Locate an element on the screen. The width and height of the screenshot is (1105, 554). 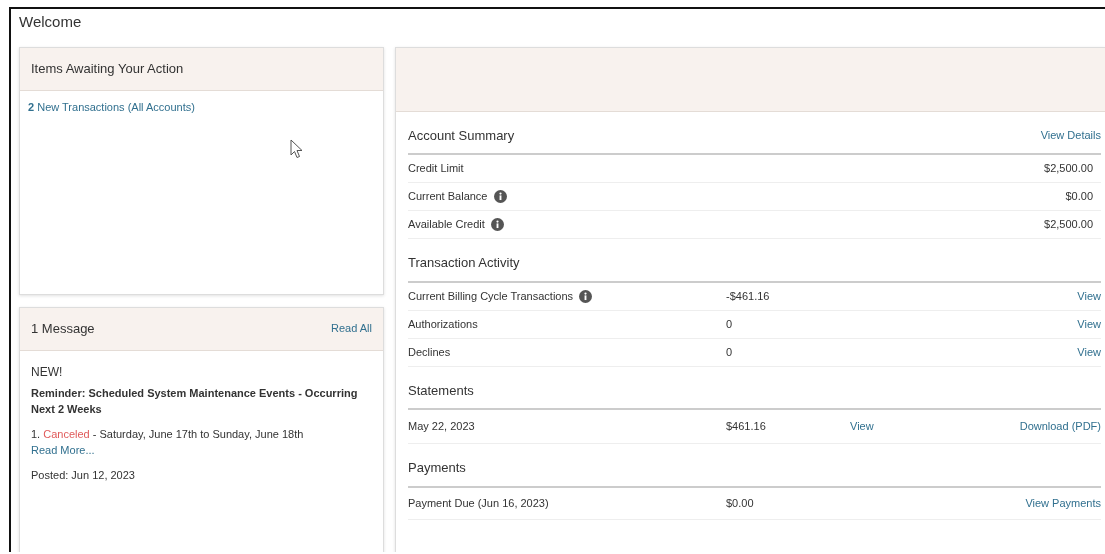
row-label: Authorizations is located at coordinates (443, 324).